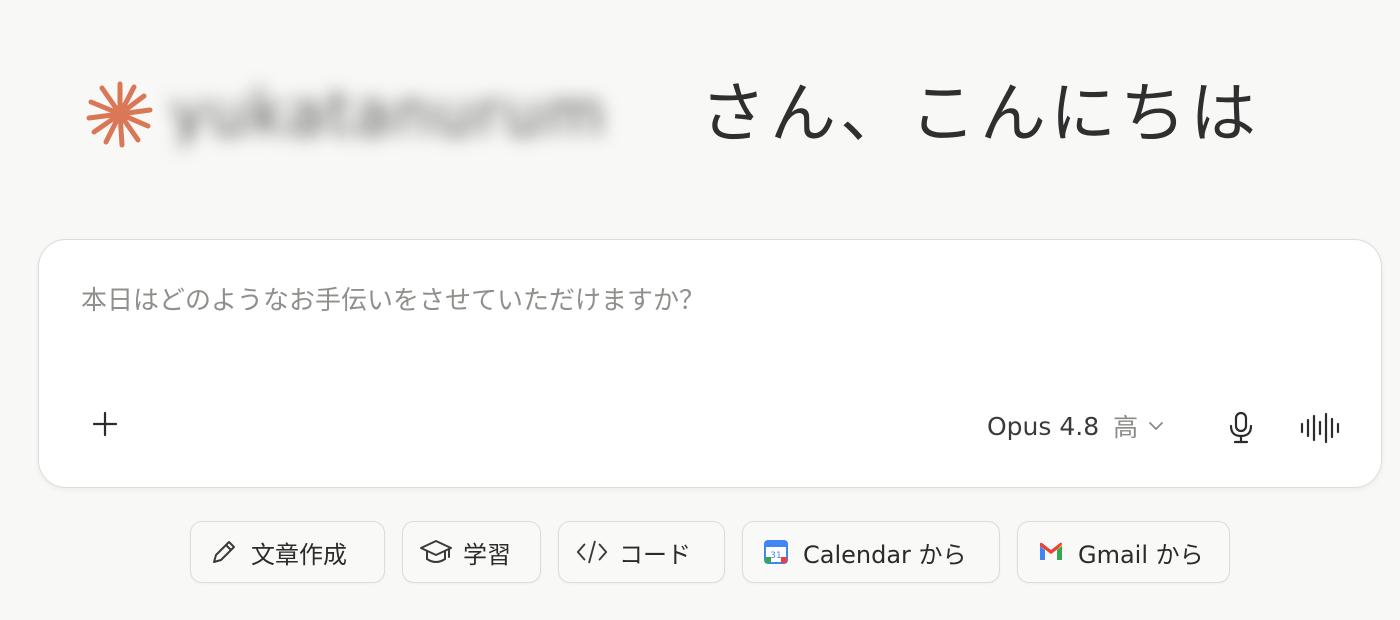  I want to click on chip-writing: 文章作成, so click(287, 552).